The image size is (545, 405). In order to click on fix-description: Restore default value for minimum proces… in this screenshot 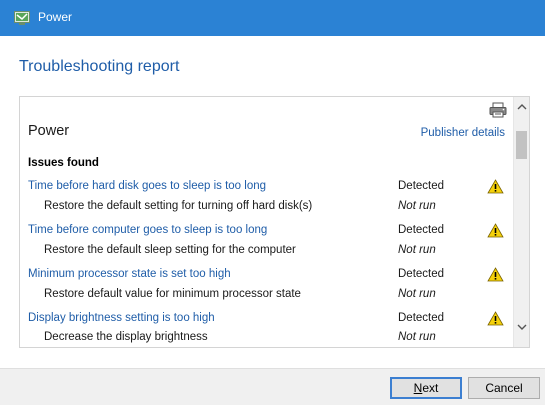, I will do `click(172, 294)`.